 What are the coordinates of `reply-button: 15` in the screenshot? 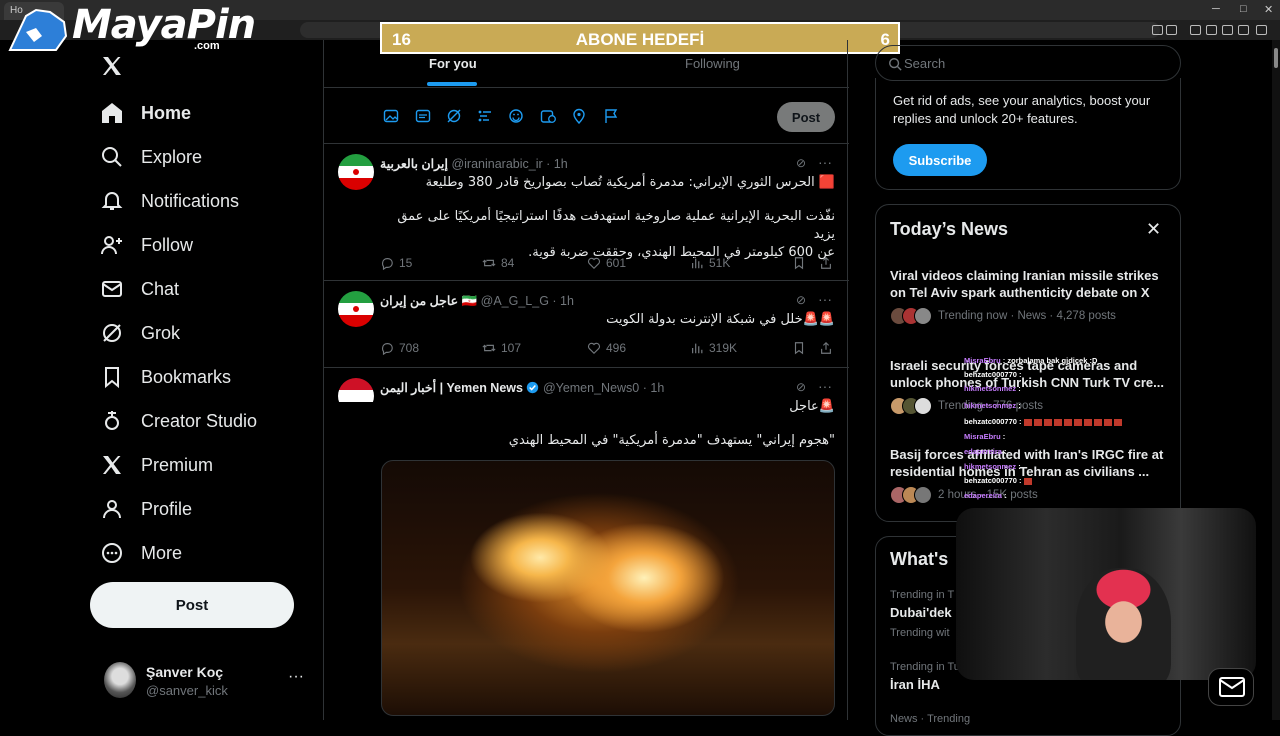 It's located at (396, 263).